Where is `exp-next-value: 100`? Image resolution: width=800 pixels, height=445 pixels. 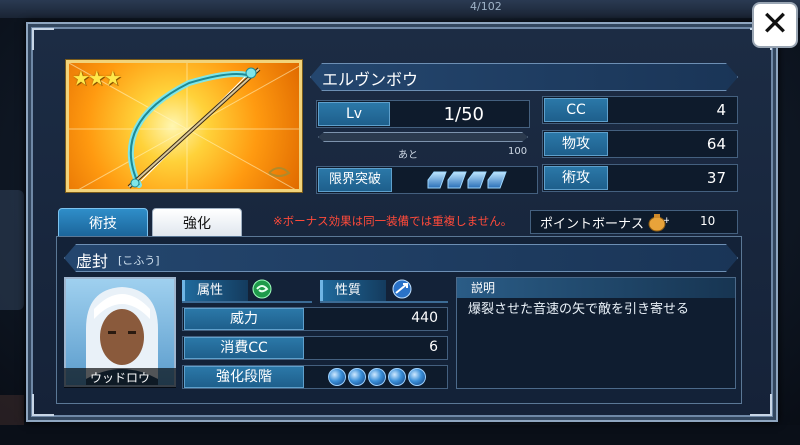
exp-next-value: 100 is located at coordinates (518, 151).